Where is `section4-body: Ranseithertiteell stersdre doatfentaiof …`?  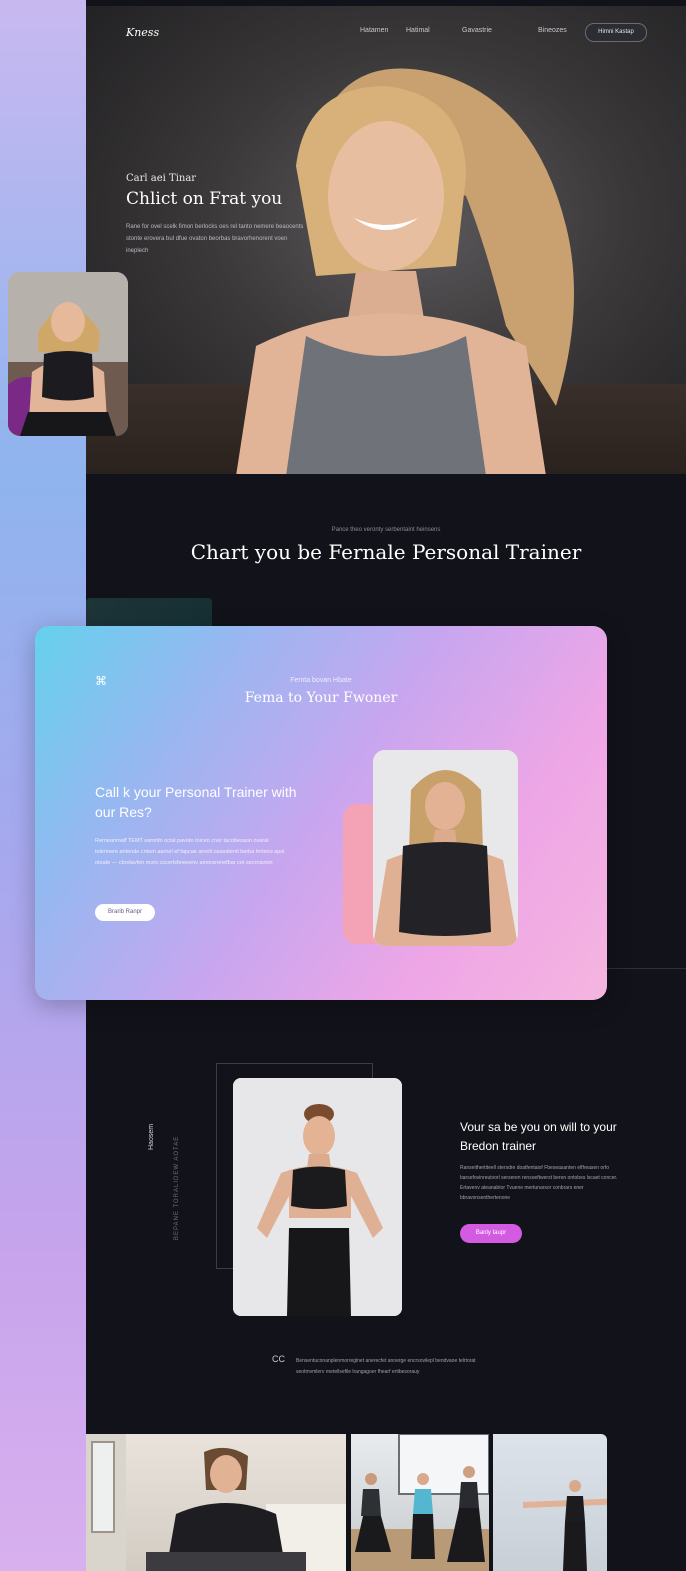
section4-body: Ranseithertiteell stersdre doatfentaiof … is located at coordinates (539, 1183).